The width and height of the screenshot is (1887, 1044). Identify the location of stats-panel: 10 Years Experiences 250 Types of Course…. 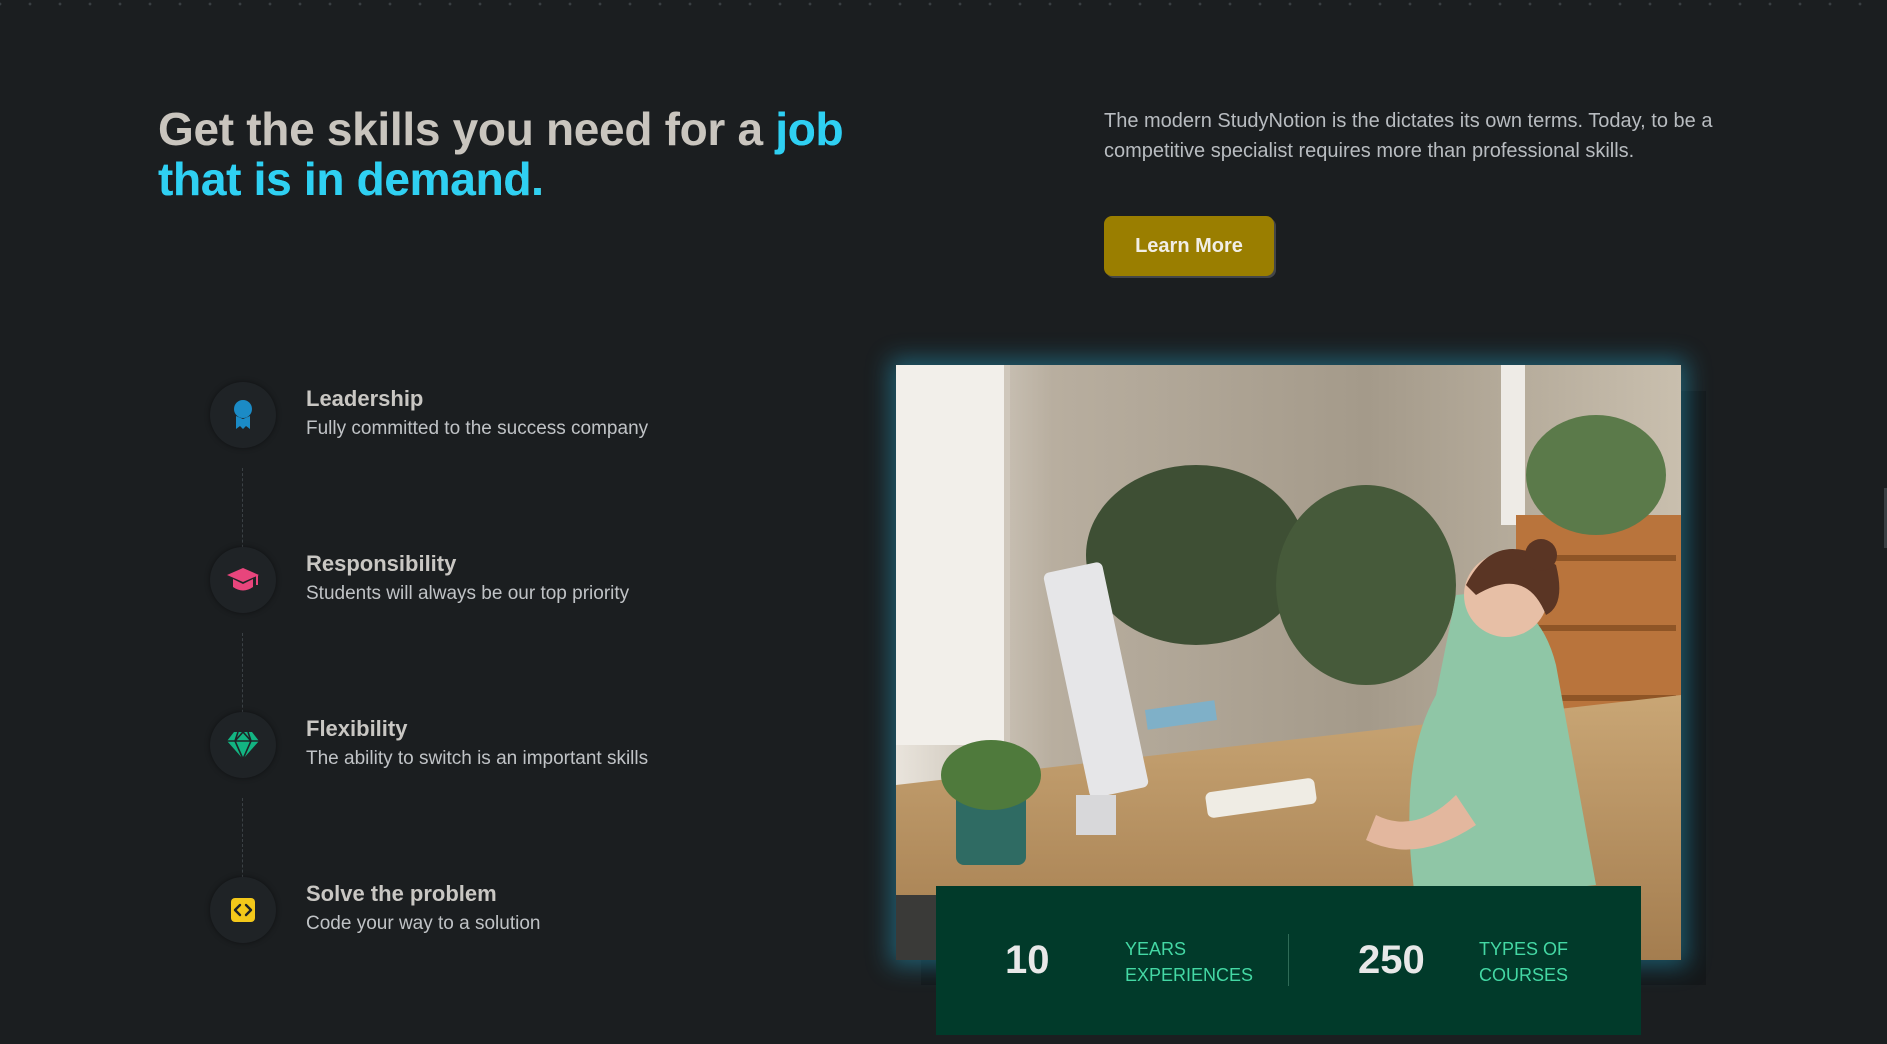
(1288, 960).